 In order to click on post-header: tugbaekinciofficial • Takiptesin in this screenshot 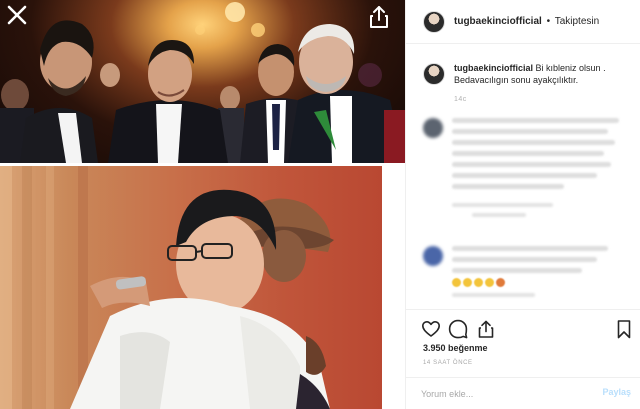, I will do `click(523, 22)`.